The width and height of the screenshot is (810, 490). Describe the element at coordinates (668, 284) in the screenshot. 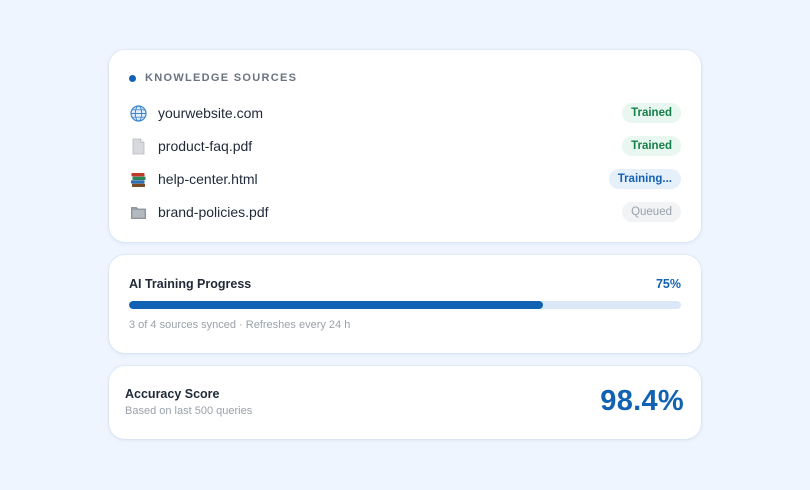

I see `progress-percent: 75%` at that location.